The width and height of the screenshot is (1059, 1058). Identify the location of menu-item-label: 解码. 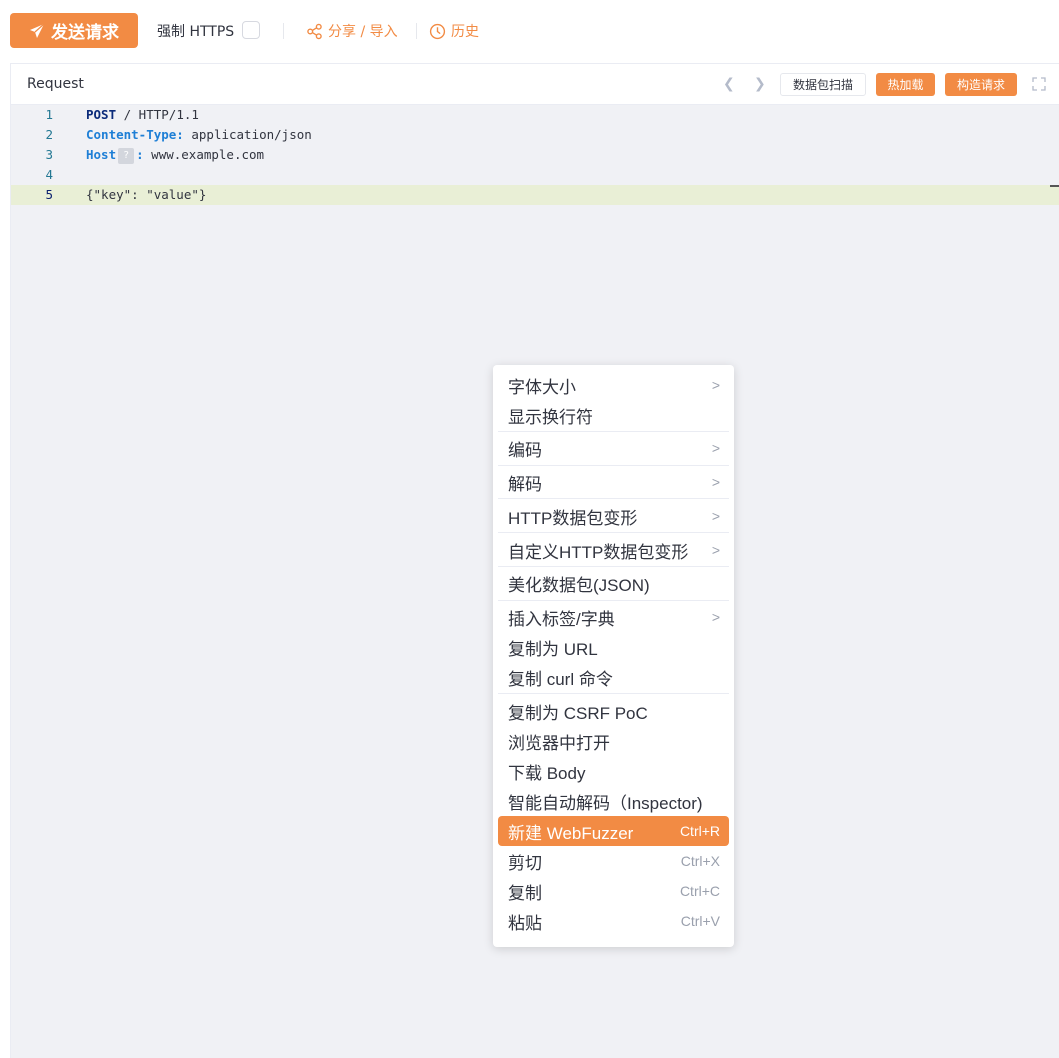
(525, 484).